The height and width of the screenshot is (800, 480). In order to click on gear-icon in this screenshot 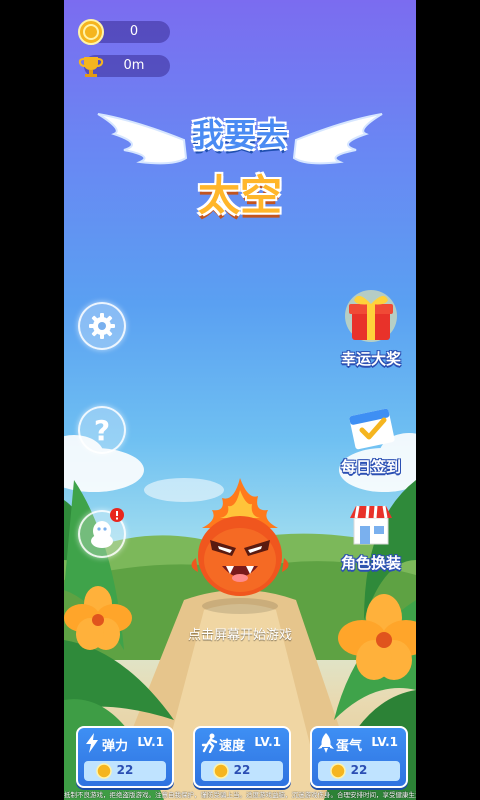, I will do `click(102, 326)`.